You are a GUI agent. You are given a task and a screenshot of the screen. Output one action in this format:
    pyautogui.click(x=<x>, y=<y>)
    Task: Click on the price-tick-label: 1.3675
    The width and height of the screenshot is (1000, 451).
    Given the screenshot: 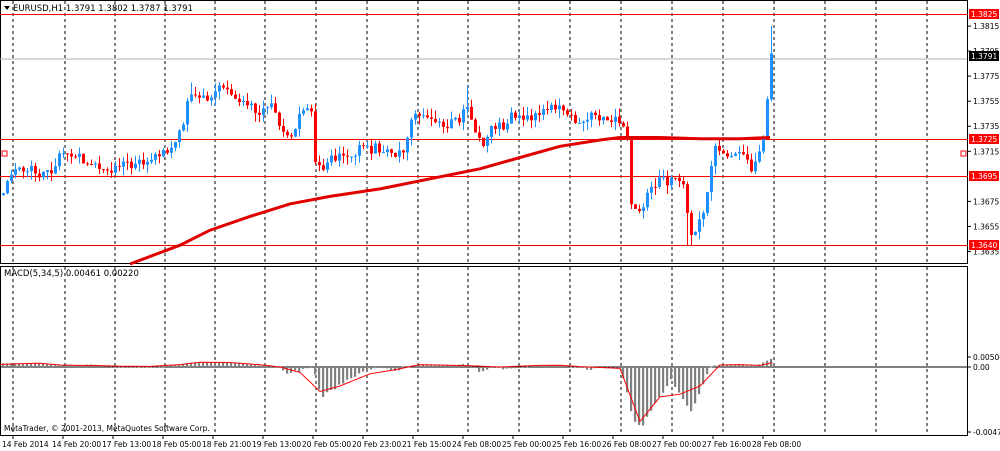 What is the action you would take?
    pyautogui.click(x=986, y=201)
    